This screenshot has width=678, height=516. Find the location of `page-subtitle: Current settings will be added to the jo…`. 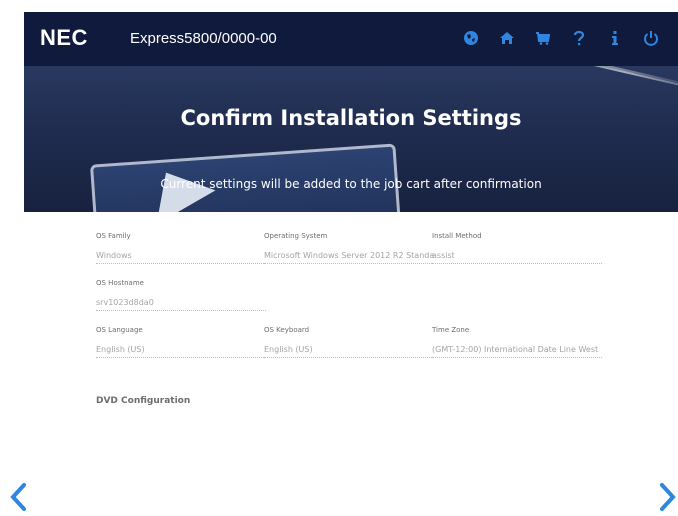

page-subtitle: Current settings will be added to the jo… is located at coordinates (351, 184).